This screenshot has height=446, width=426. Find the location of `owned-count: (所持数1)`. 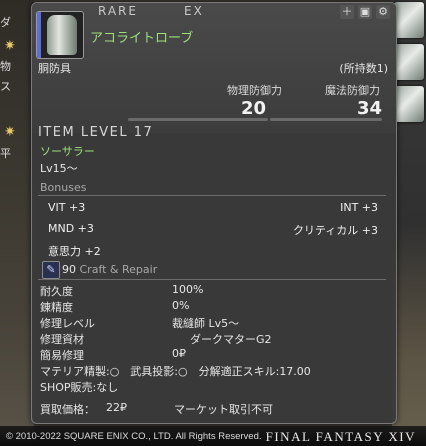

owned-count: (所持数1) is located at coordinates (363, 68).